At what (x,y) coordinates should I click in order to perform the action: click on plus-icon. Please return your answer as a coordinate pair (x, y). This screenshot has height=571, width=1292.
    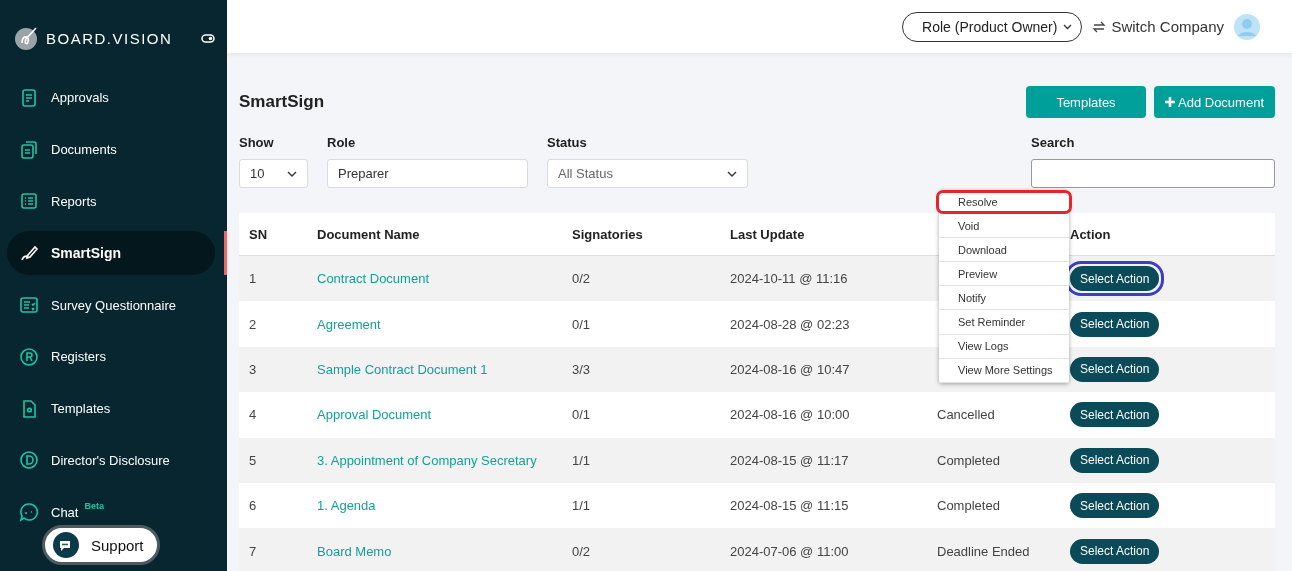
    Looking at the image, I should click on (1170, 102).